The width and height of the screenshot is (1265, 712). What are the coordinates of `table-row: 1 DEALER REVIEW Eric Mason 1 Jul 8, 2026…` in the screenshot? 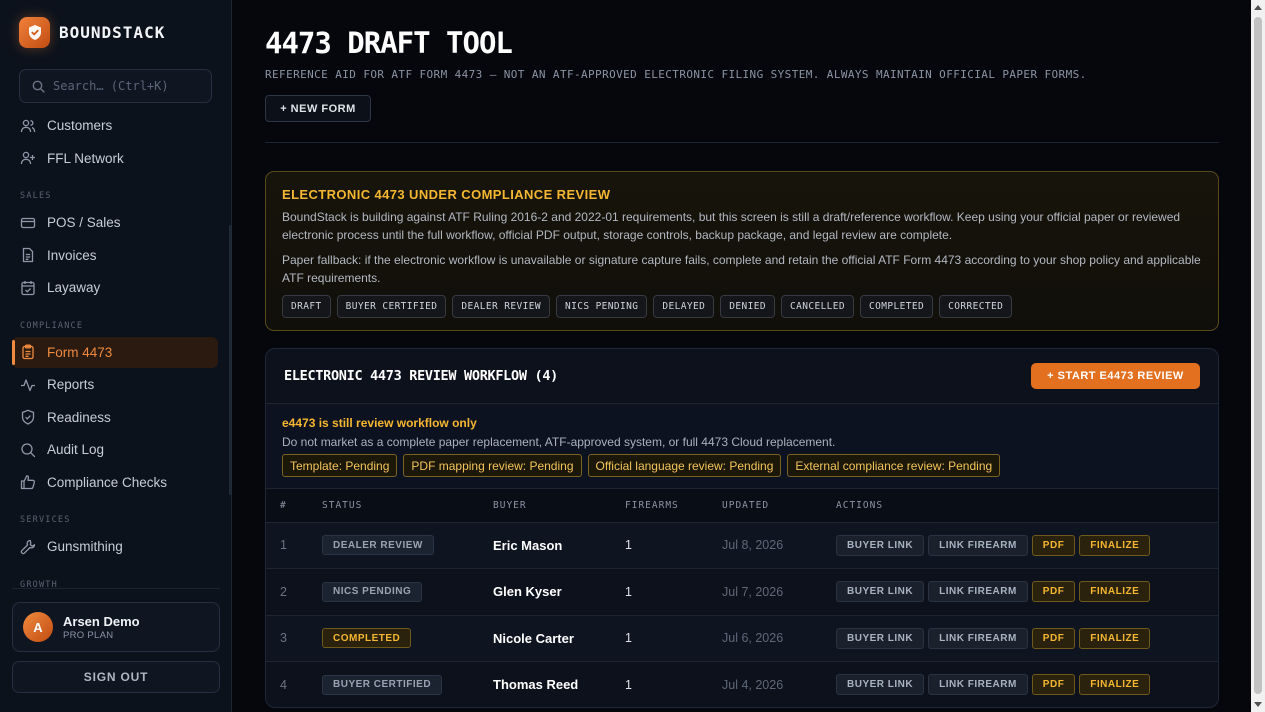 It's located at (742, 545).